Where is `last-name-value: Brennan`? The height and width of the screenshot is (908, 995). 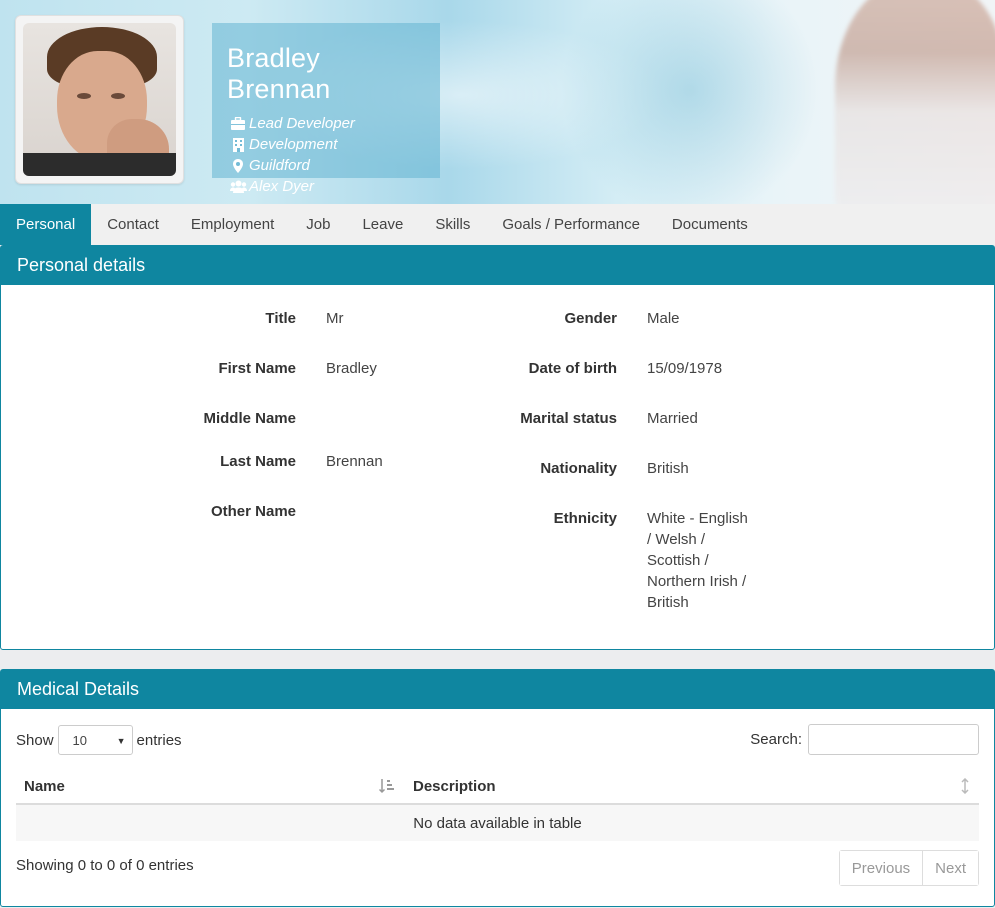 last-name-value: Brennan is located at coordinates (354, 461).